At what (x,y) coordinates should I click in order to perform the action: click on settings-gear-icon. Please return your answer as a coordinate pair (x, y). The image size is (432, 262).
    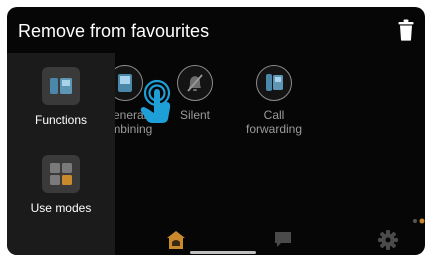
    Looking at the image, I should click on (388, 240).